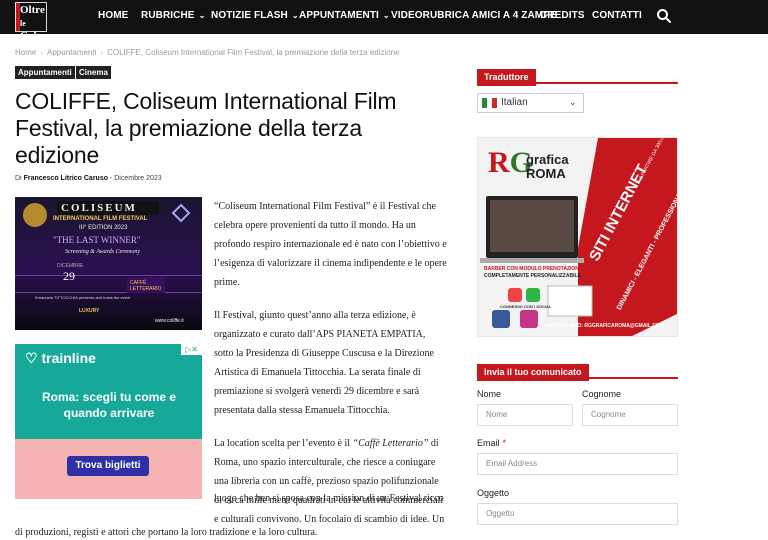  Describe the element at coordinates (31, 358) in the screenshot. I see `heart-icon: ♡` at that location.